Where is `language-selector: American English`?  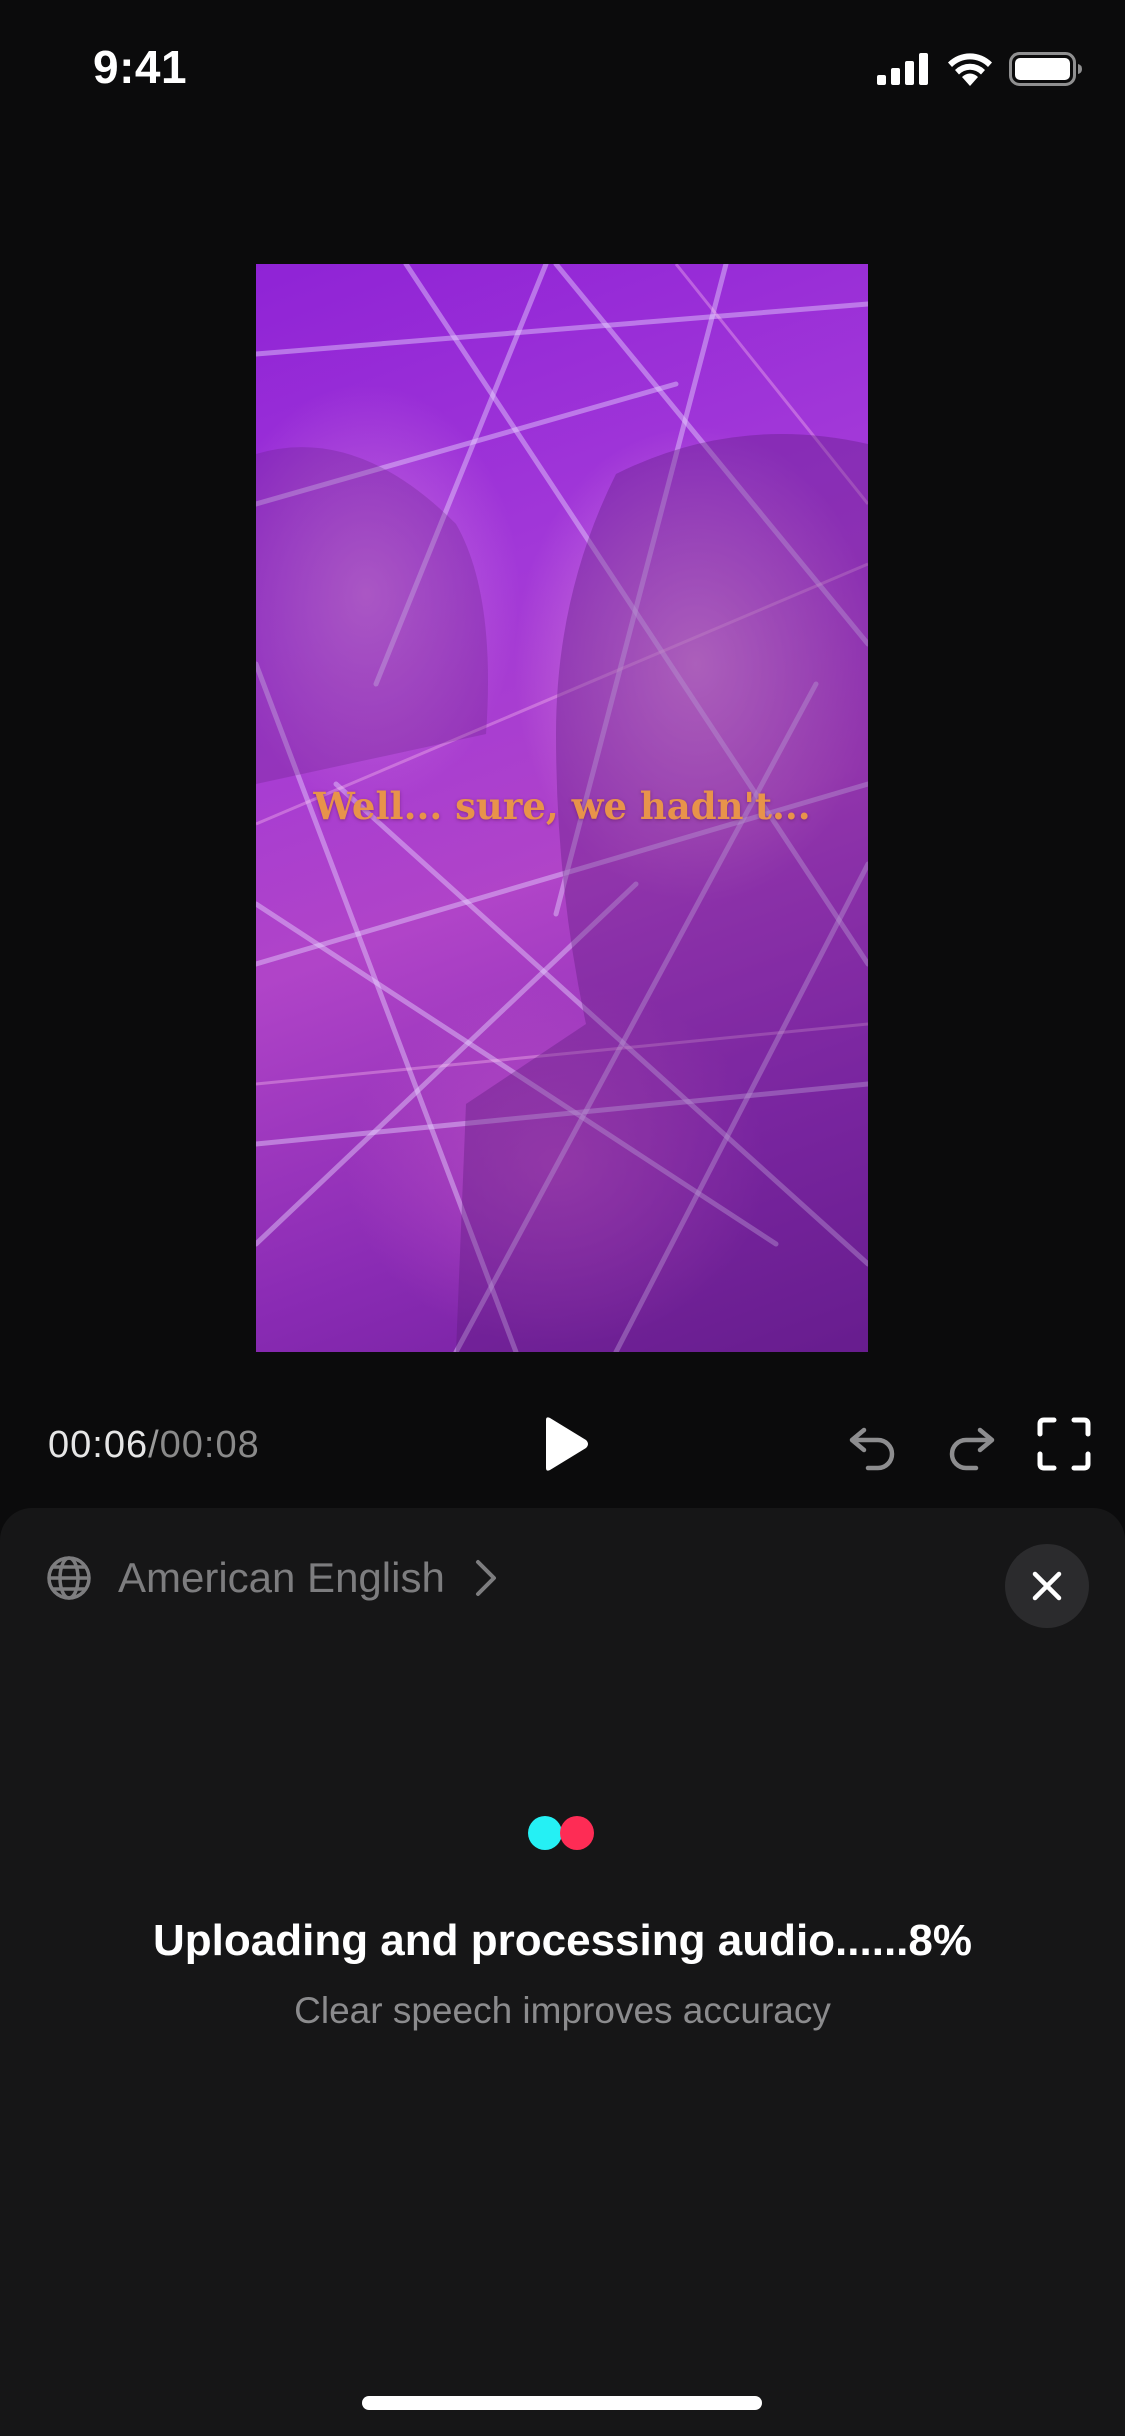
language-selector: American English is located at coordinates (272, 1578).